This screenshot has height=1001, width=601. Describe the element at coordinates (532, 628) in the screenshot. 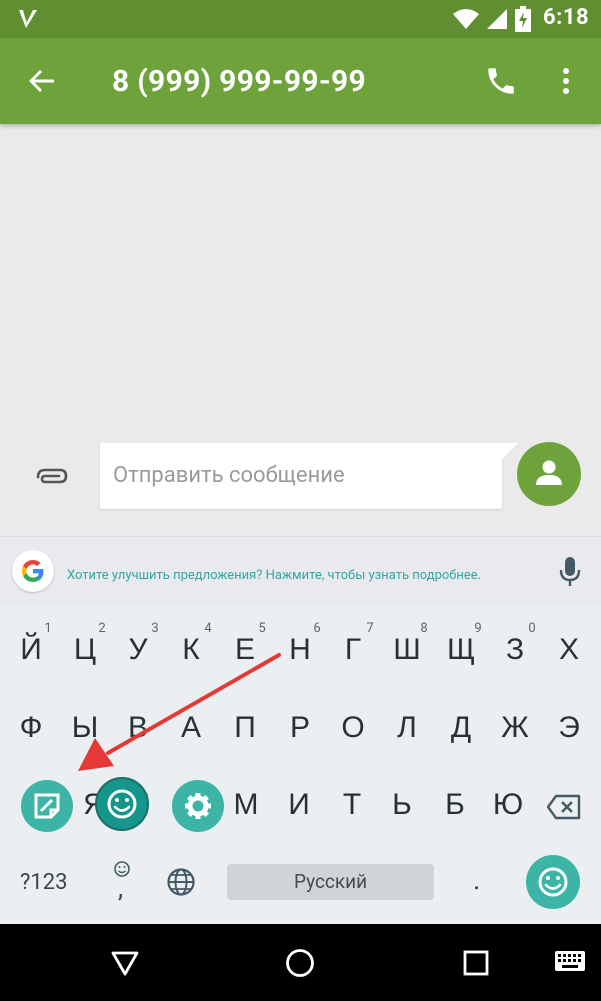

I see `key-number-hint: 0` at that location.